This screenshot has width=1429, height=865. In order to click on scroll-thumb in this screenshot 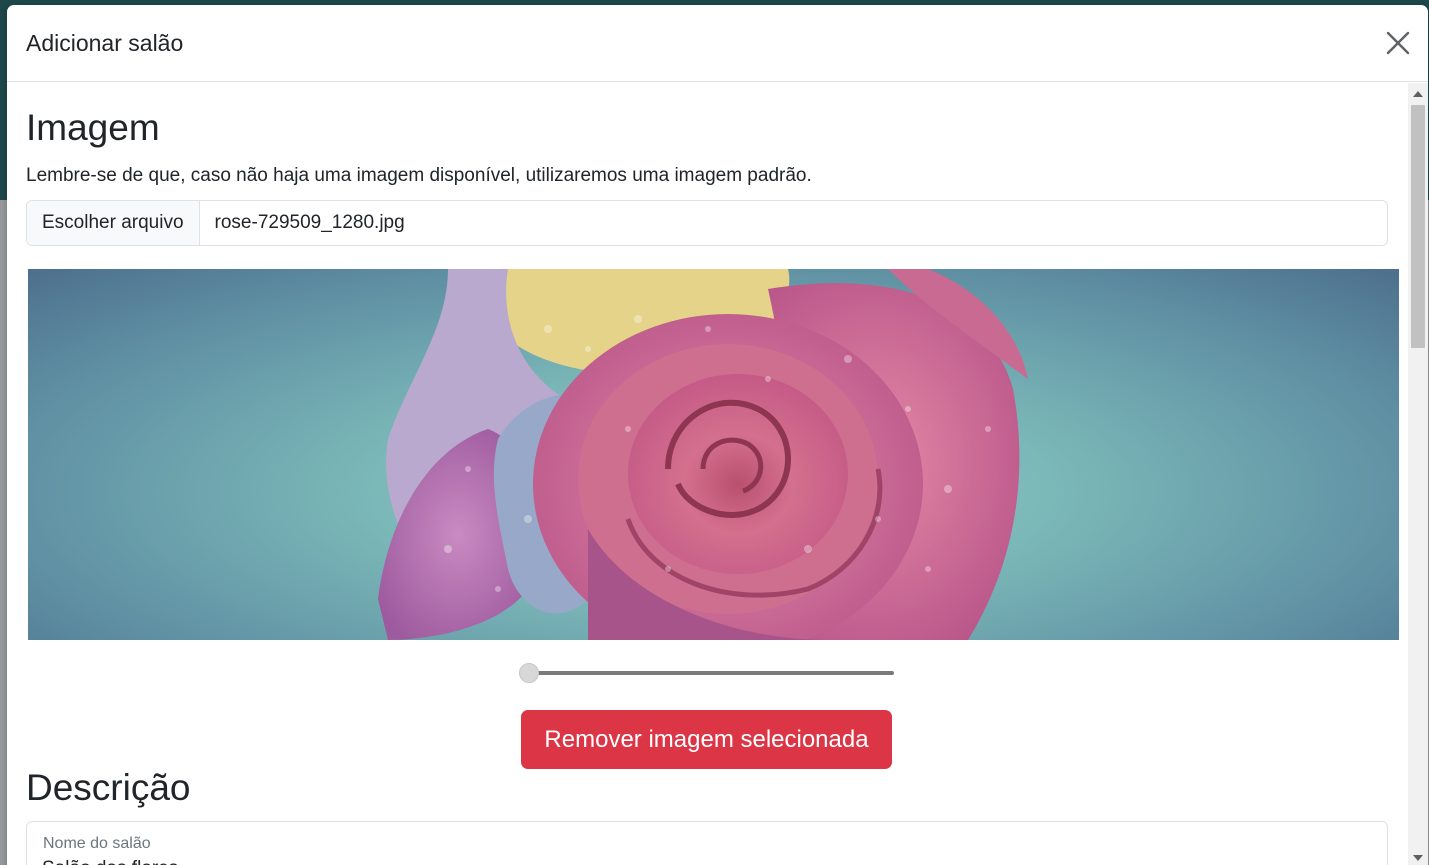, I will do `click(1418, 226)`.